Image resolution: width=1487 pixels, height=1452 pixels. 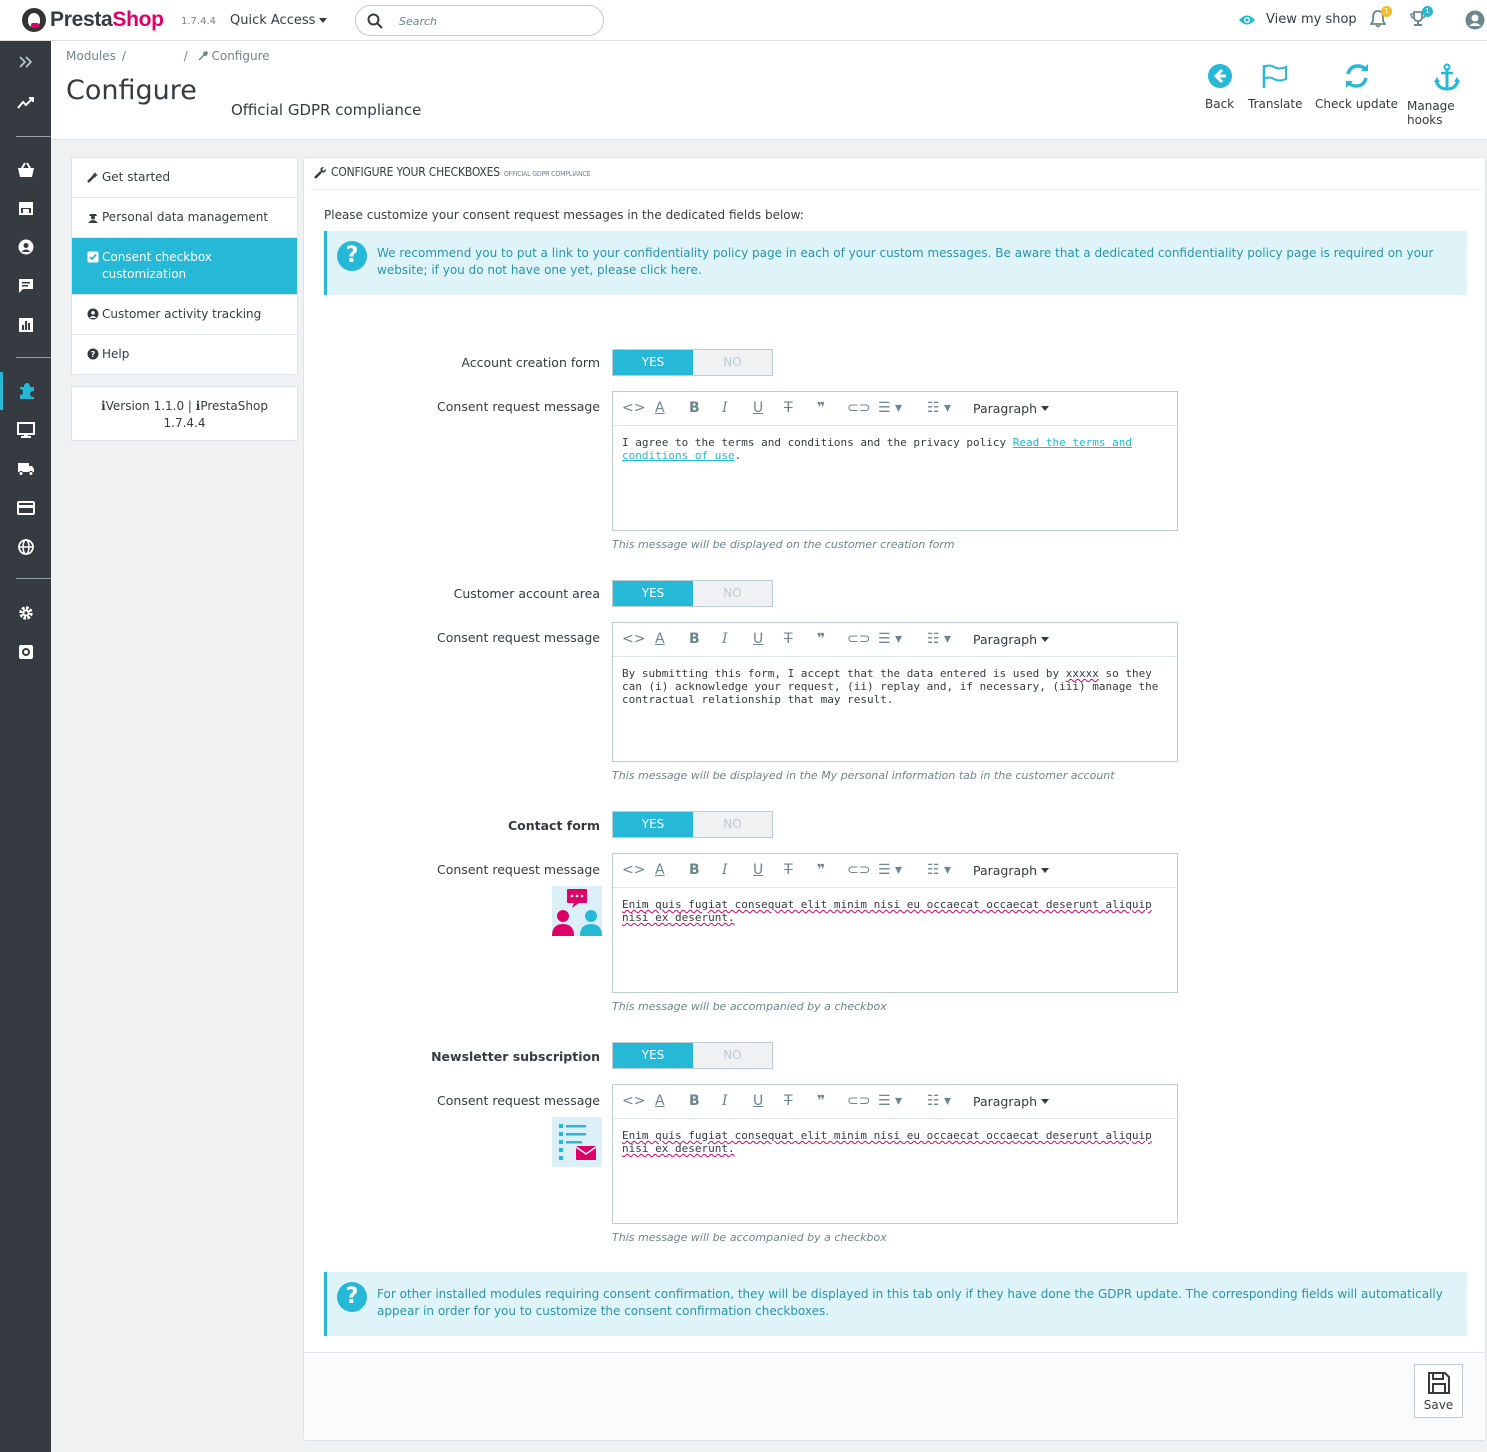 I want to click on search-box, so click(x=479, y=20).